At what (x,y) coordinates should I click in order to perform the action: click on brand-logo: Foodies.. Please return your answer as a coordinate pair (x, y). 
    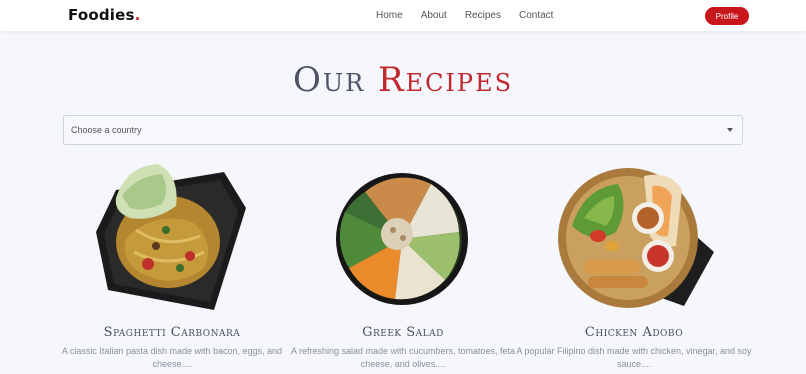
    Looking at the image, I should click on (104, 15).